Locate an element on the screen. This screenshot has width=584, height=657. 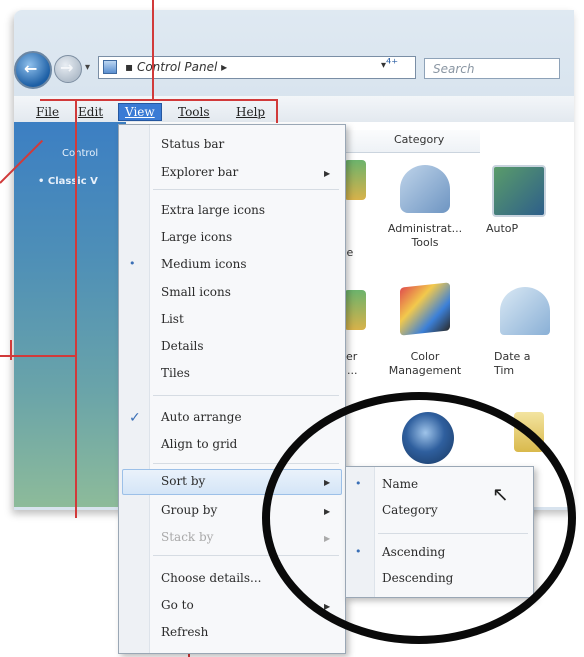
view-menu-gutter is located at coordinates (134, 389).